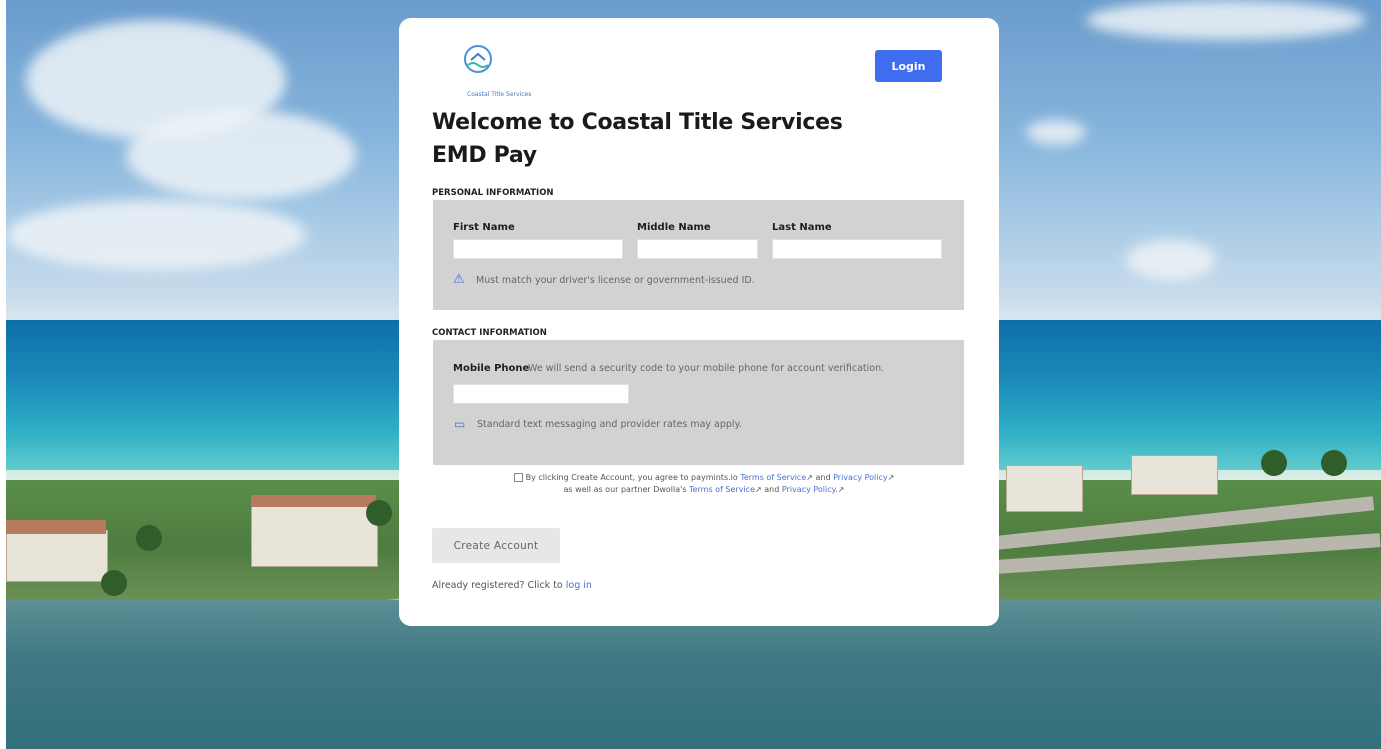  Describe the element at coordinates (496, 545) in the screenshot. I see `create-account-button: Create Account` at that location.